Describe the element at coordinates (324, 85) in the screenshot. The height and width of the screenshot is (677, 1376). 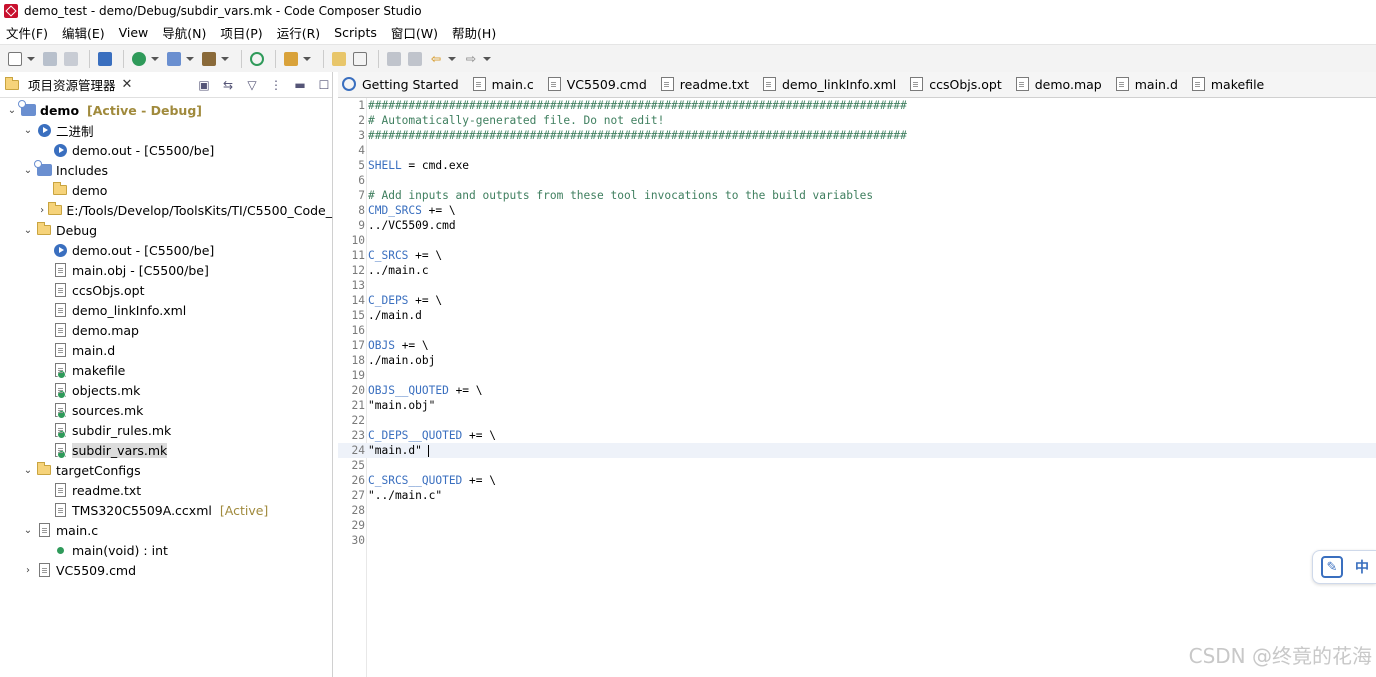
I see `maximize-icon: ☐` at that location.